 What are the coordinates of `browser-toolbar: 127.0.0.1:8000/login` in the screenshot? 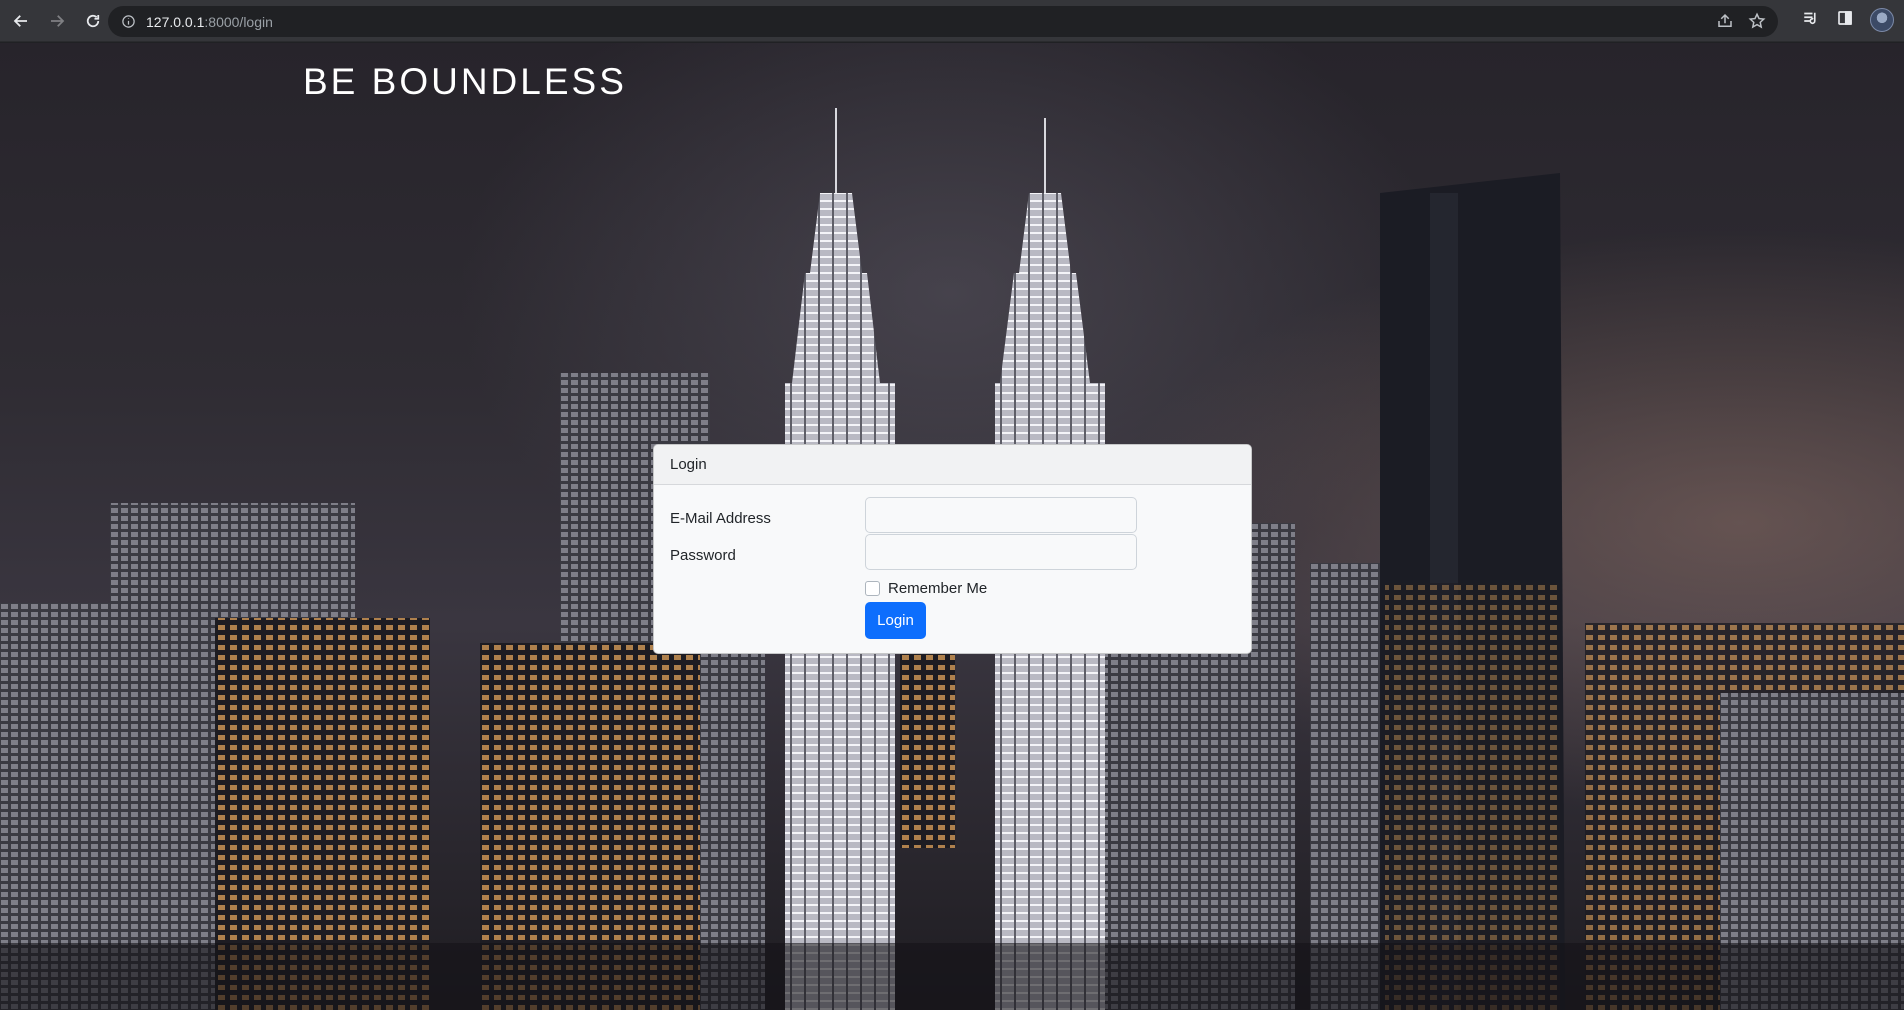 It's located at (952, 21).